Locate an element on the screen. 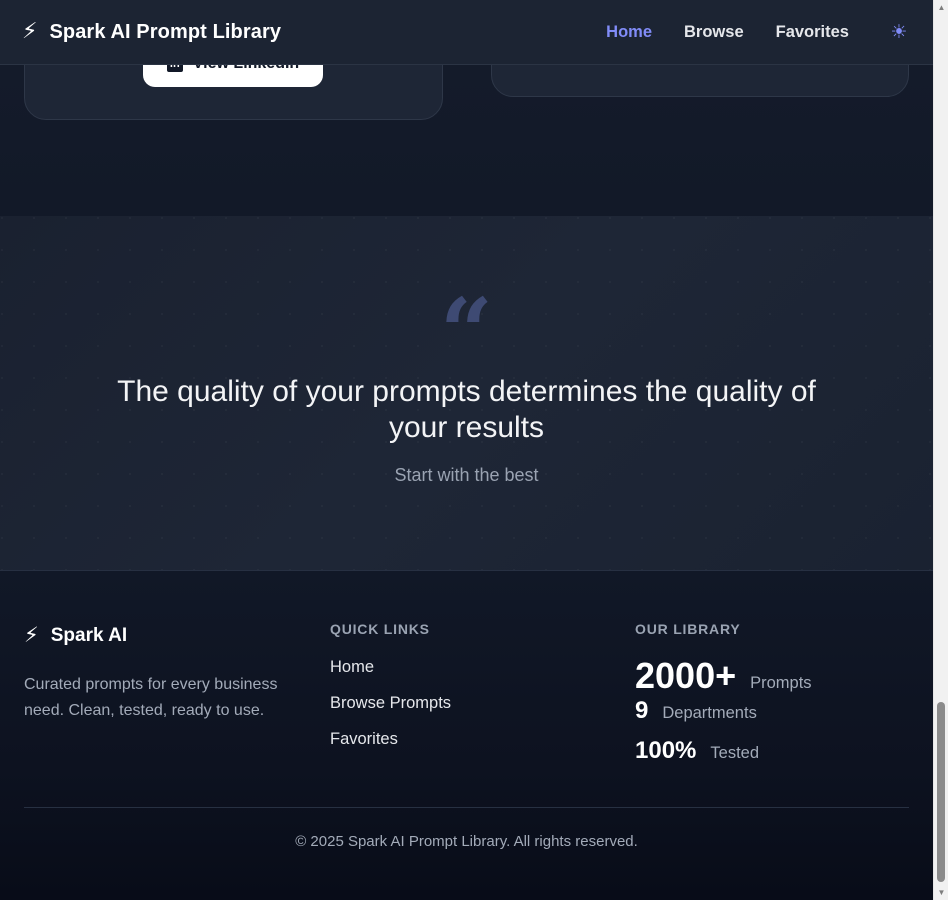  stat-departments: 9 Departments is located at coordinates (723, 717).